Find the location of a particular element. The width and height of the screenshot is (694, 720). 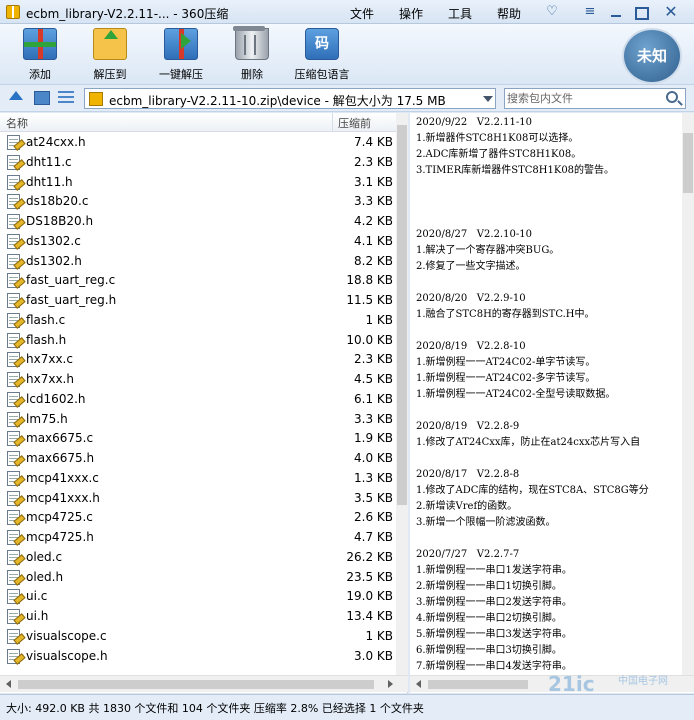

file-row: ds18b20.c 3.3 KB is located at coordinates (198, 202).